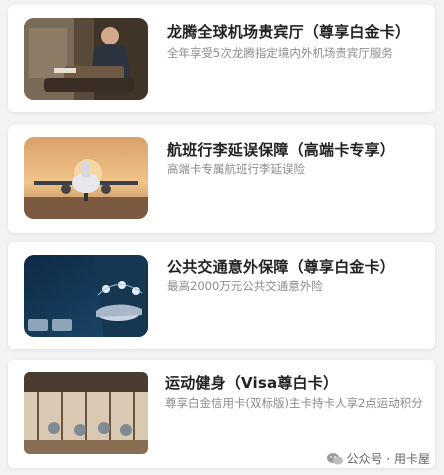 The image size is (444, 475). What do you see at coordinates (236, 169) in the screenshot?
I see `service-desc: 高端卡专属航班行李延误险` at bounding box center [236, 169].